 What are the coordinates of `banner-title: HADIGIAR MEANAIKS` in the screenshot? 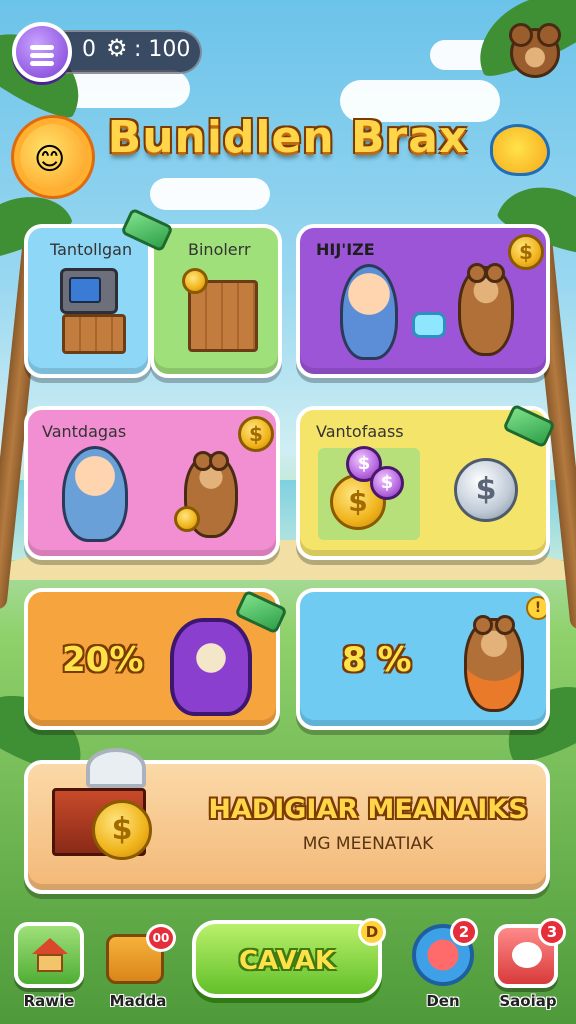 It's located at (368, 809).